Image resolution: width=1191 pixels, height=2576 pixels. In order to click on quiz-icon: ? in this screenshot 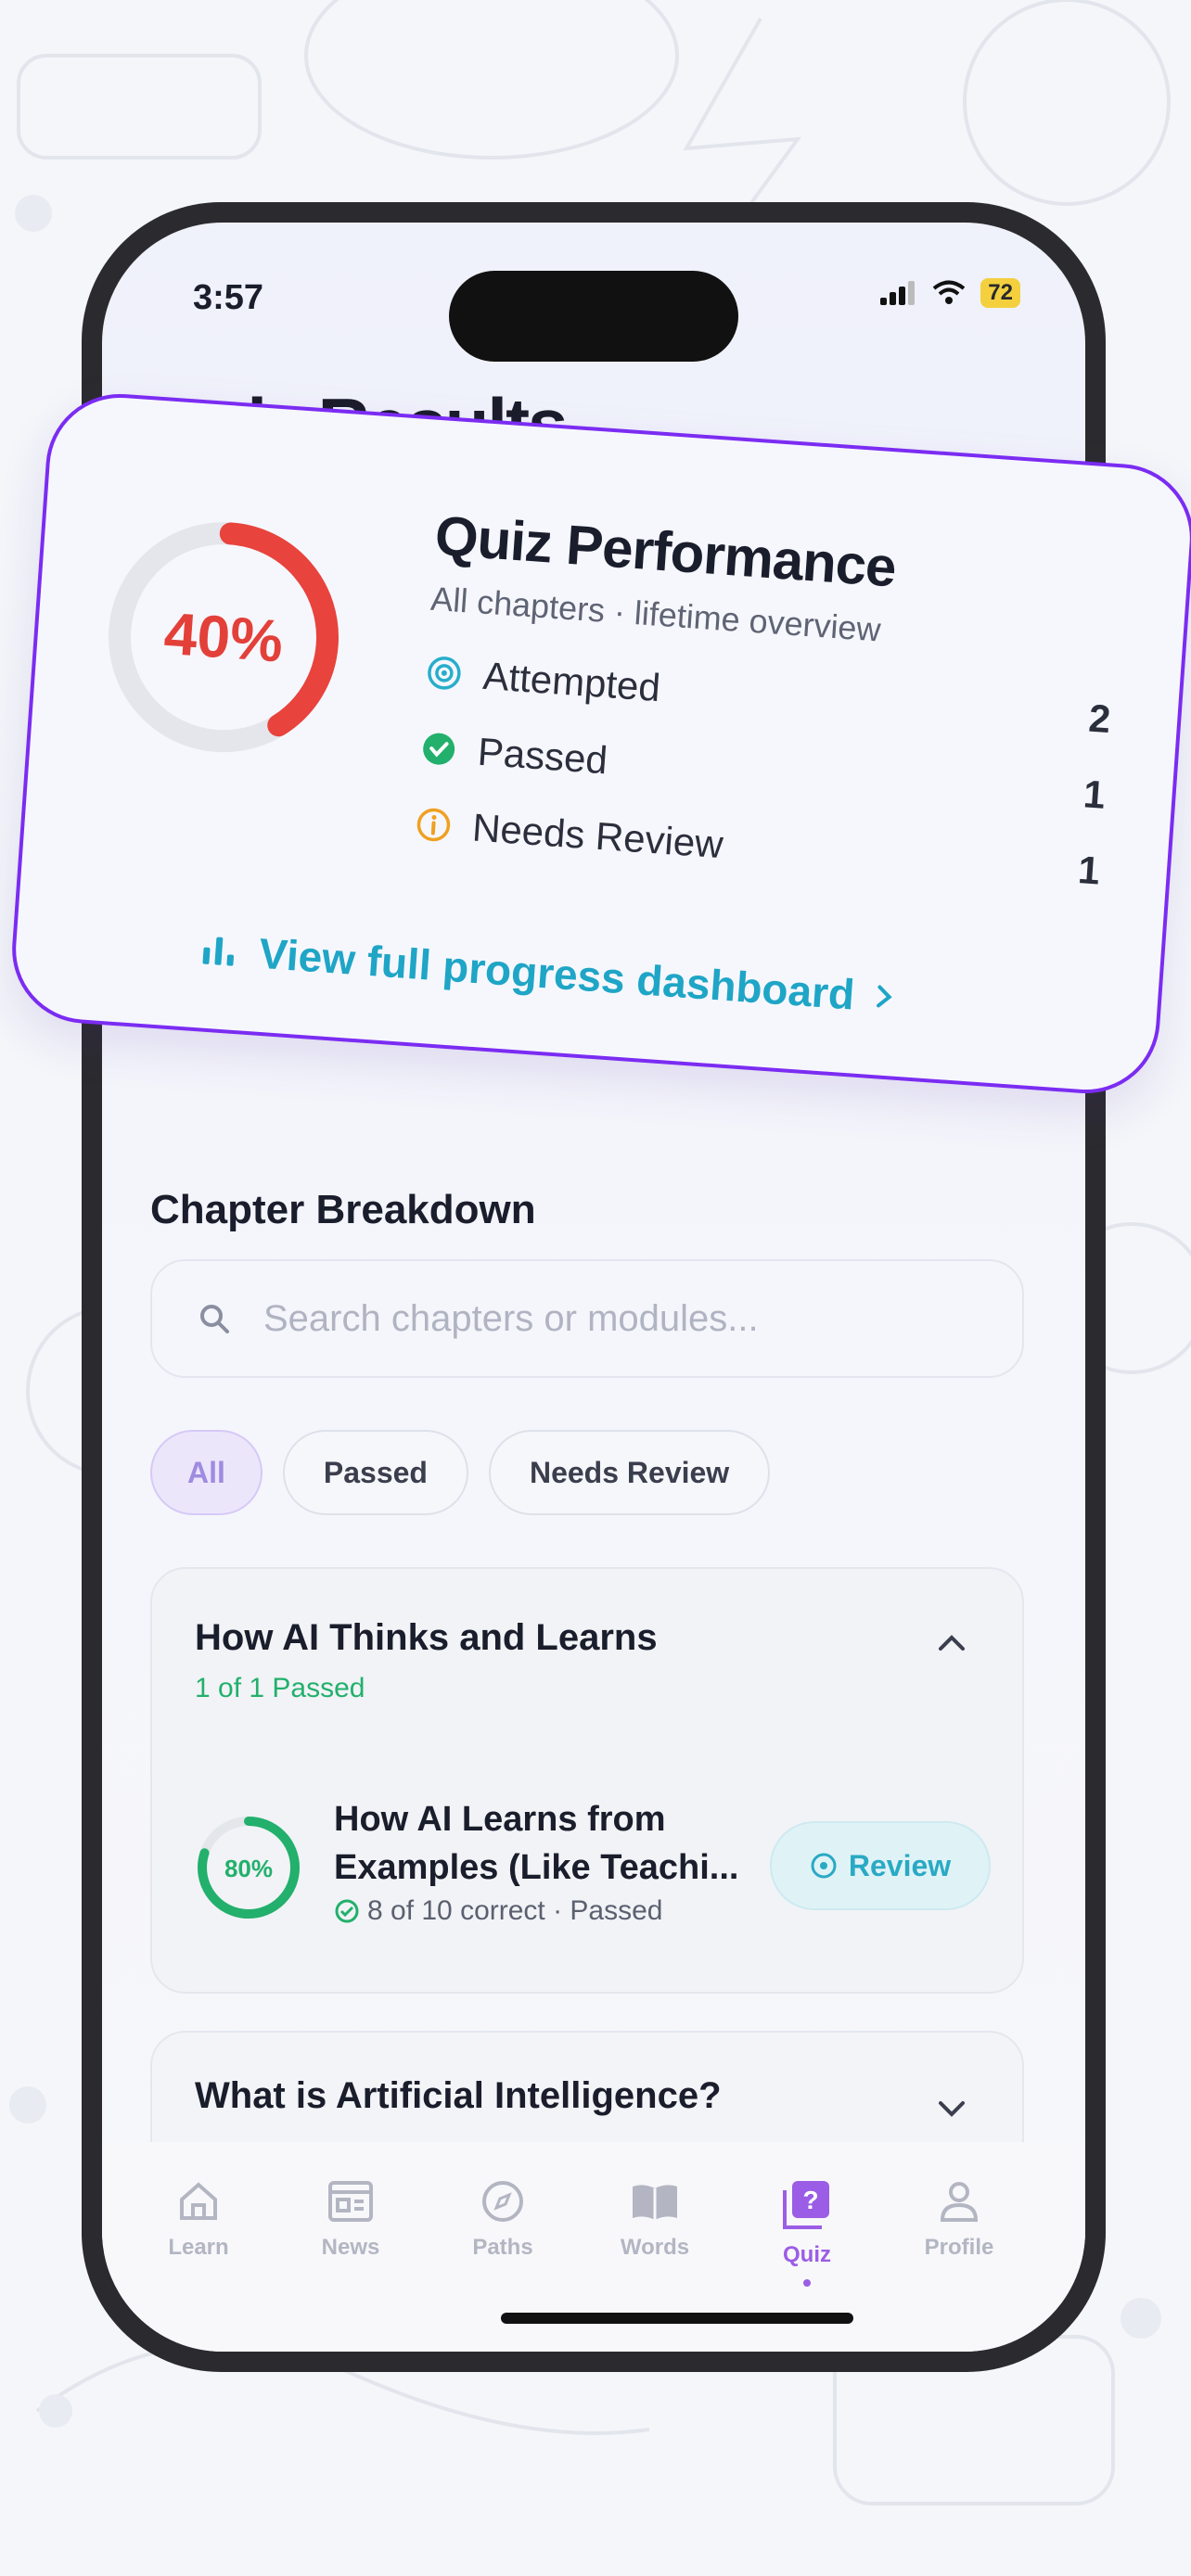, I will do `click(806, 2205)`.